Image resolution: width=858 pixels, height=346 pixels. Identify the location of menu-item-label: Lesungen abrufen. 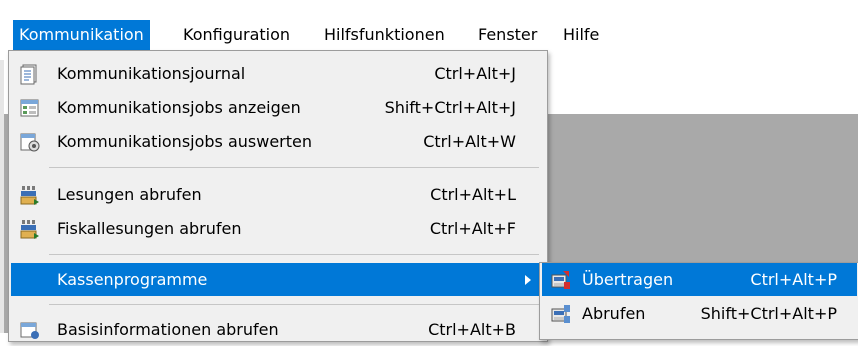
(129, 194).